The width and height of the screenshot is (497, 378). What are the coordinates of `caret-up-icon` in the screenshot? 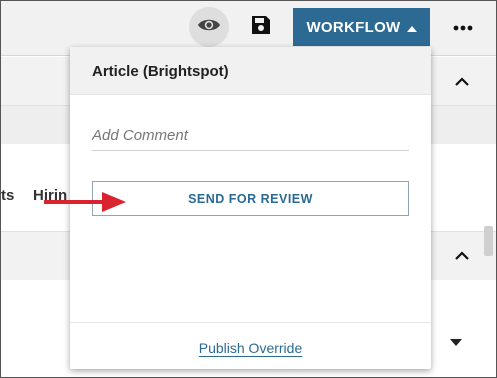 It's located at (411, 27).